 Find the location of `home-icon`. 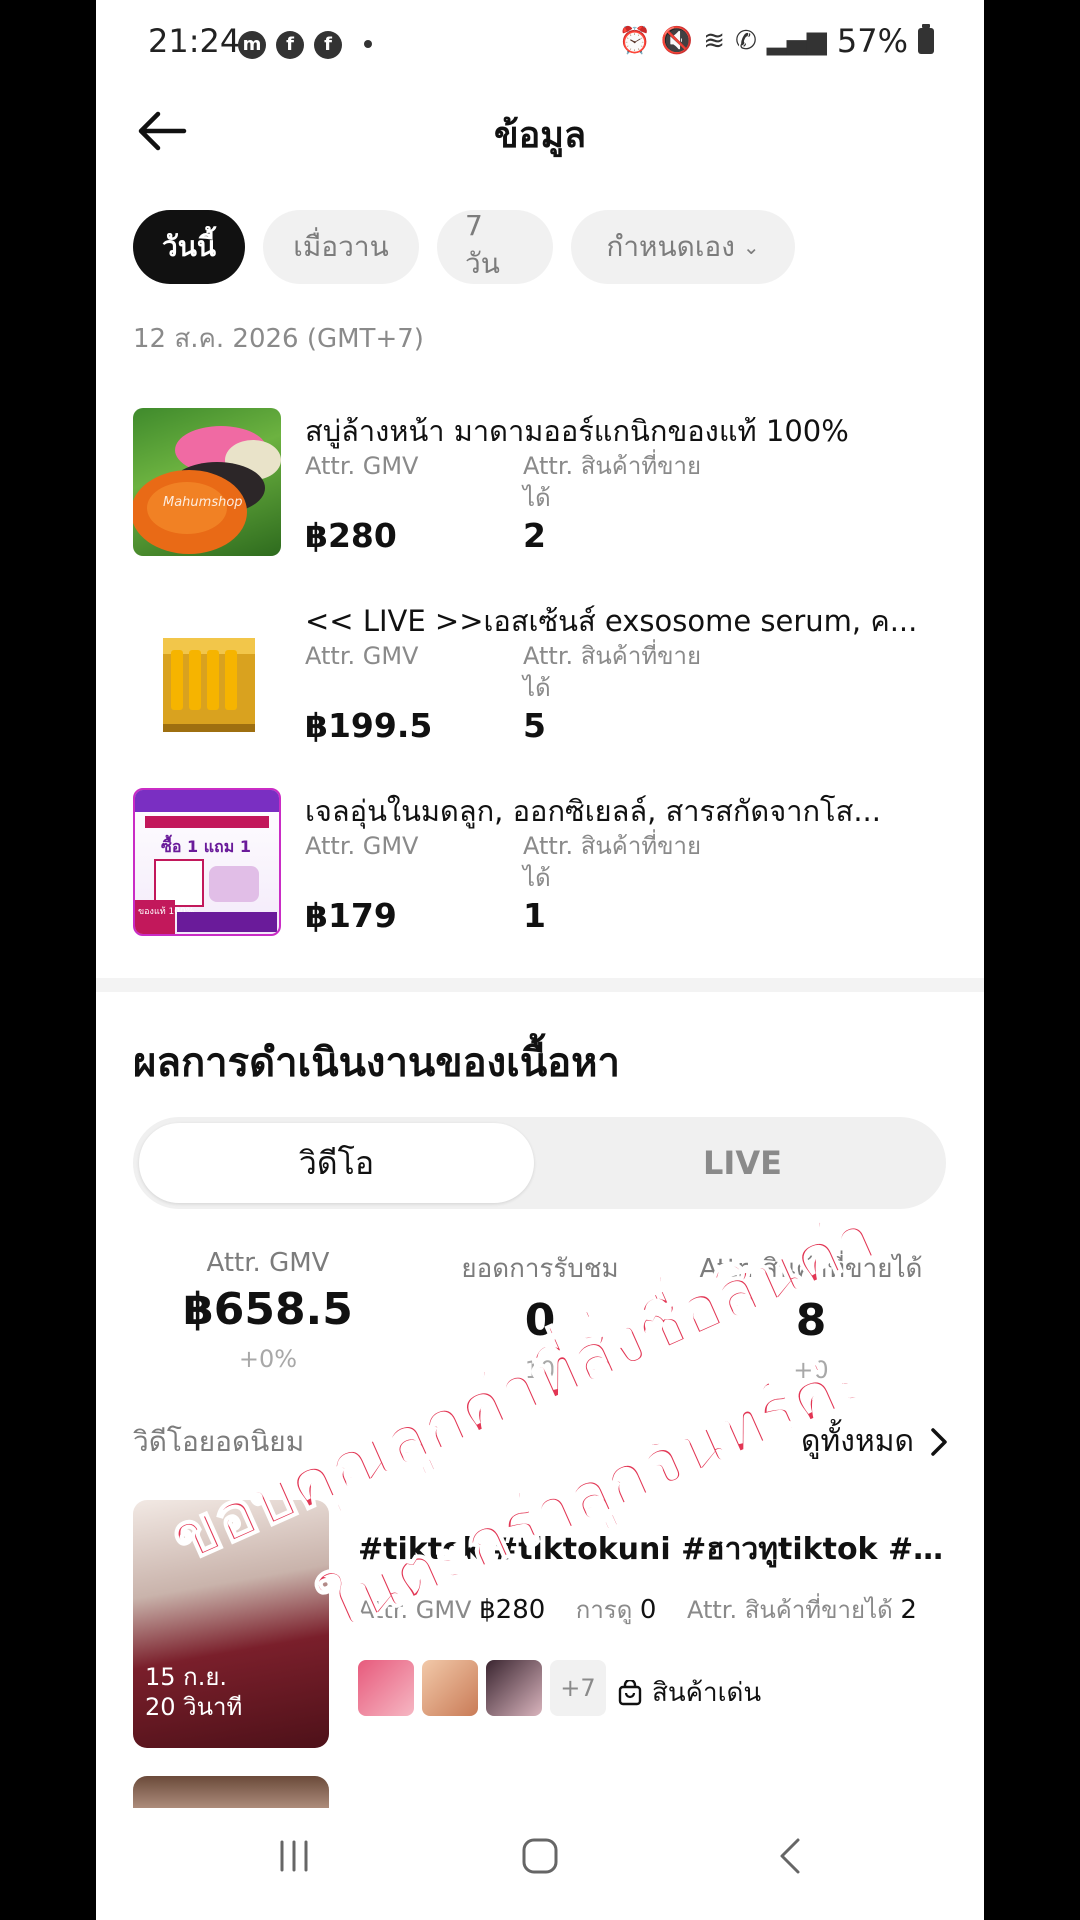

home-icon is located at coordinates (540, 1856).